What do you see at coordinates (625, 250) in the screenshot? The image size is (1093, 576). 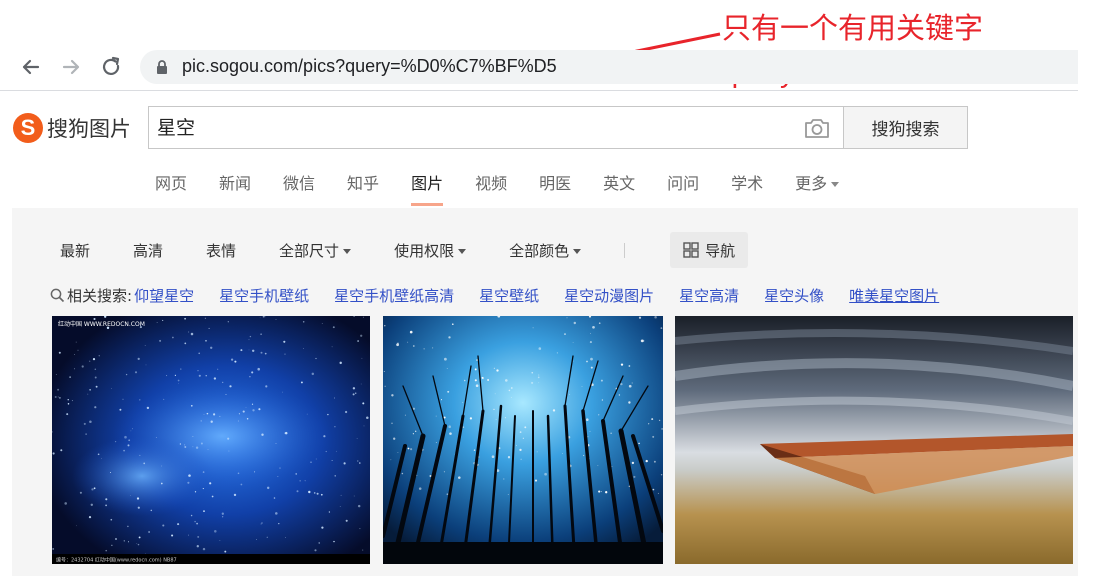 I see `filter-divider` at bounding box center [625, 250].